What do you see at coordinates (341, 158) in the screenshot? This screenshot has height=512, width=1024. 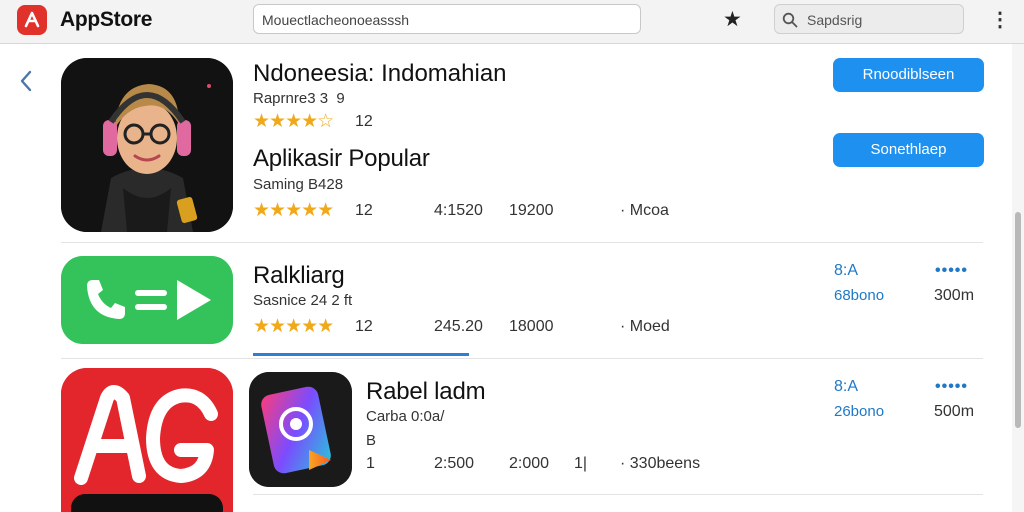 I see `section-heading: Aplikasir Popular` at bounding box center [341, 158].